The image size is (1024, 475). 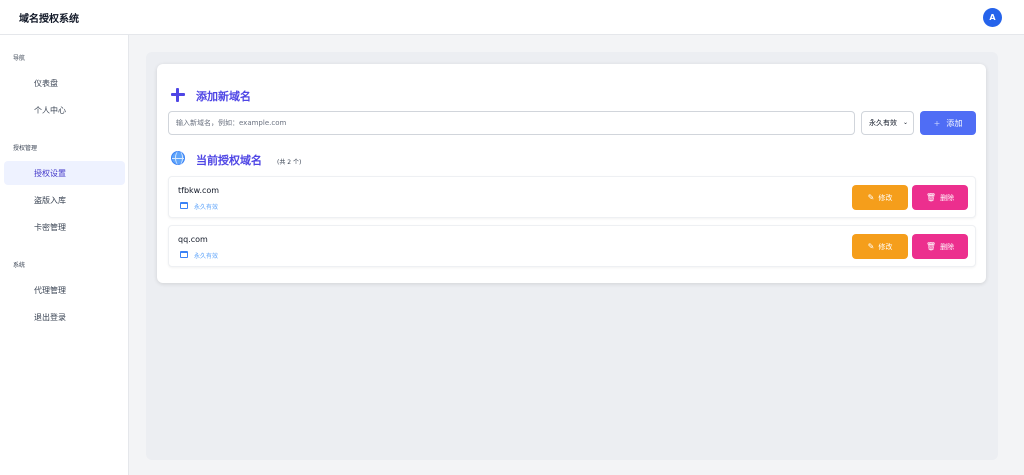 I want to click on app-title: 域名授权系统, so click(x=49, y=19).